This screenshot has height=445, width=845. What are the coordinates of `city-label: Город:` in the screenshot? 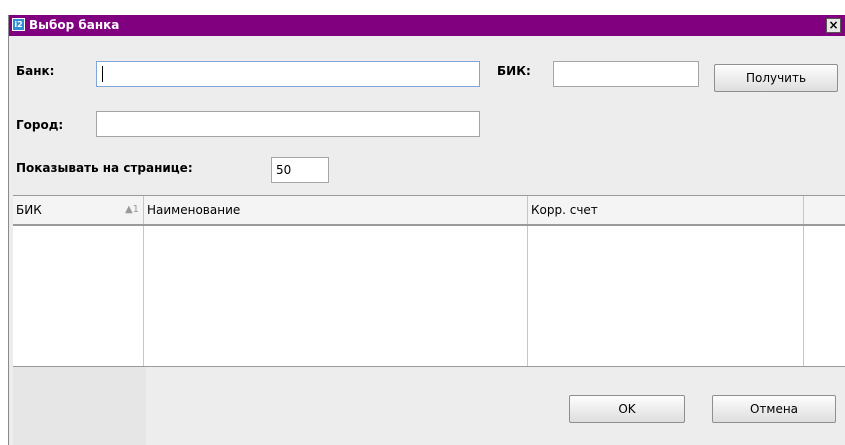 It's located at (40, 125).